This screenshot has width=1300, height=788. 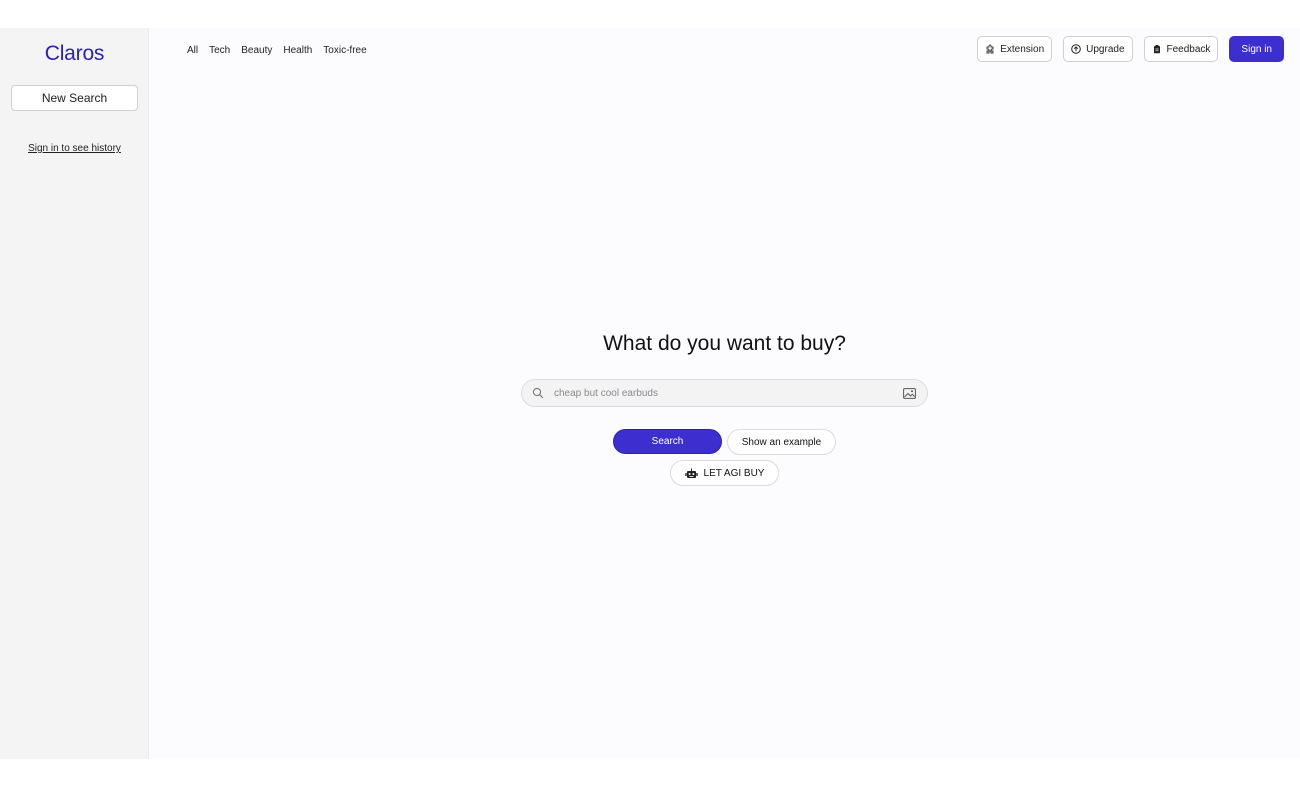 I want to click on search-bar, so click(x=724, y=393).